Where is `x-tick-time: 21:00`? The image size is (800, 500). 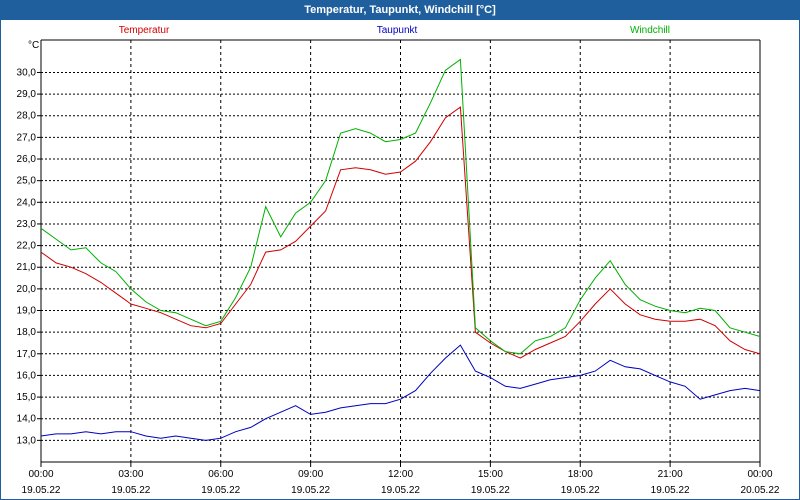 x-tick-time: 21:00 is located at coordinates (670, 474).